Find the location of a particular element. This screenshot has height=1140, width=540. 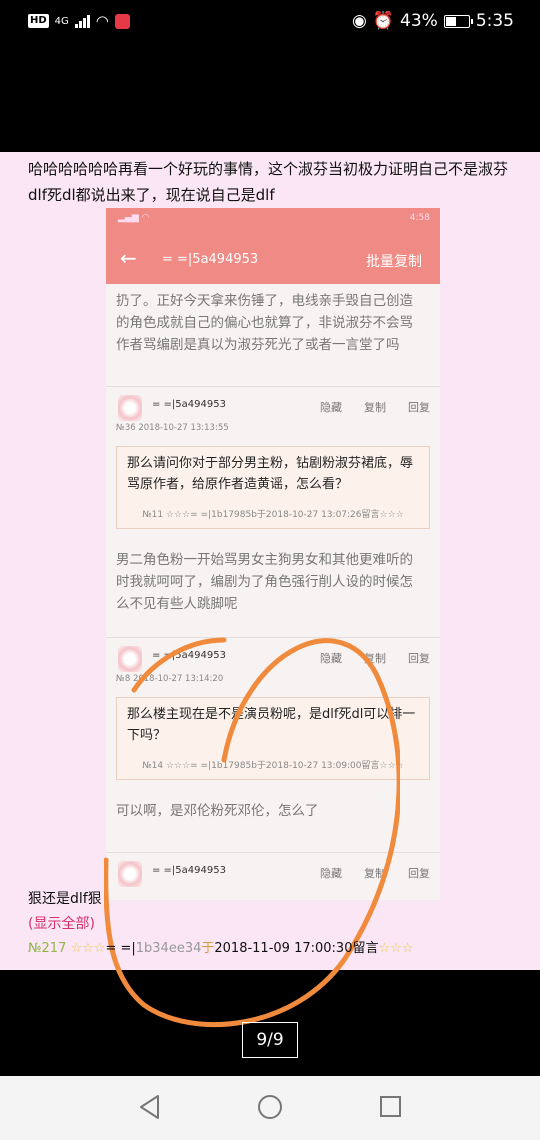

at-label: 于 is located at coordinates (208, 948).